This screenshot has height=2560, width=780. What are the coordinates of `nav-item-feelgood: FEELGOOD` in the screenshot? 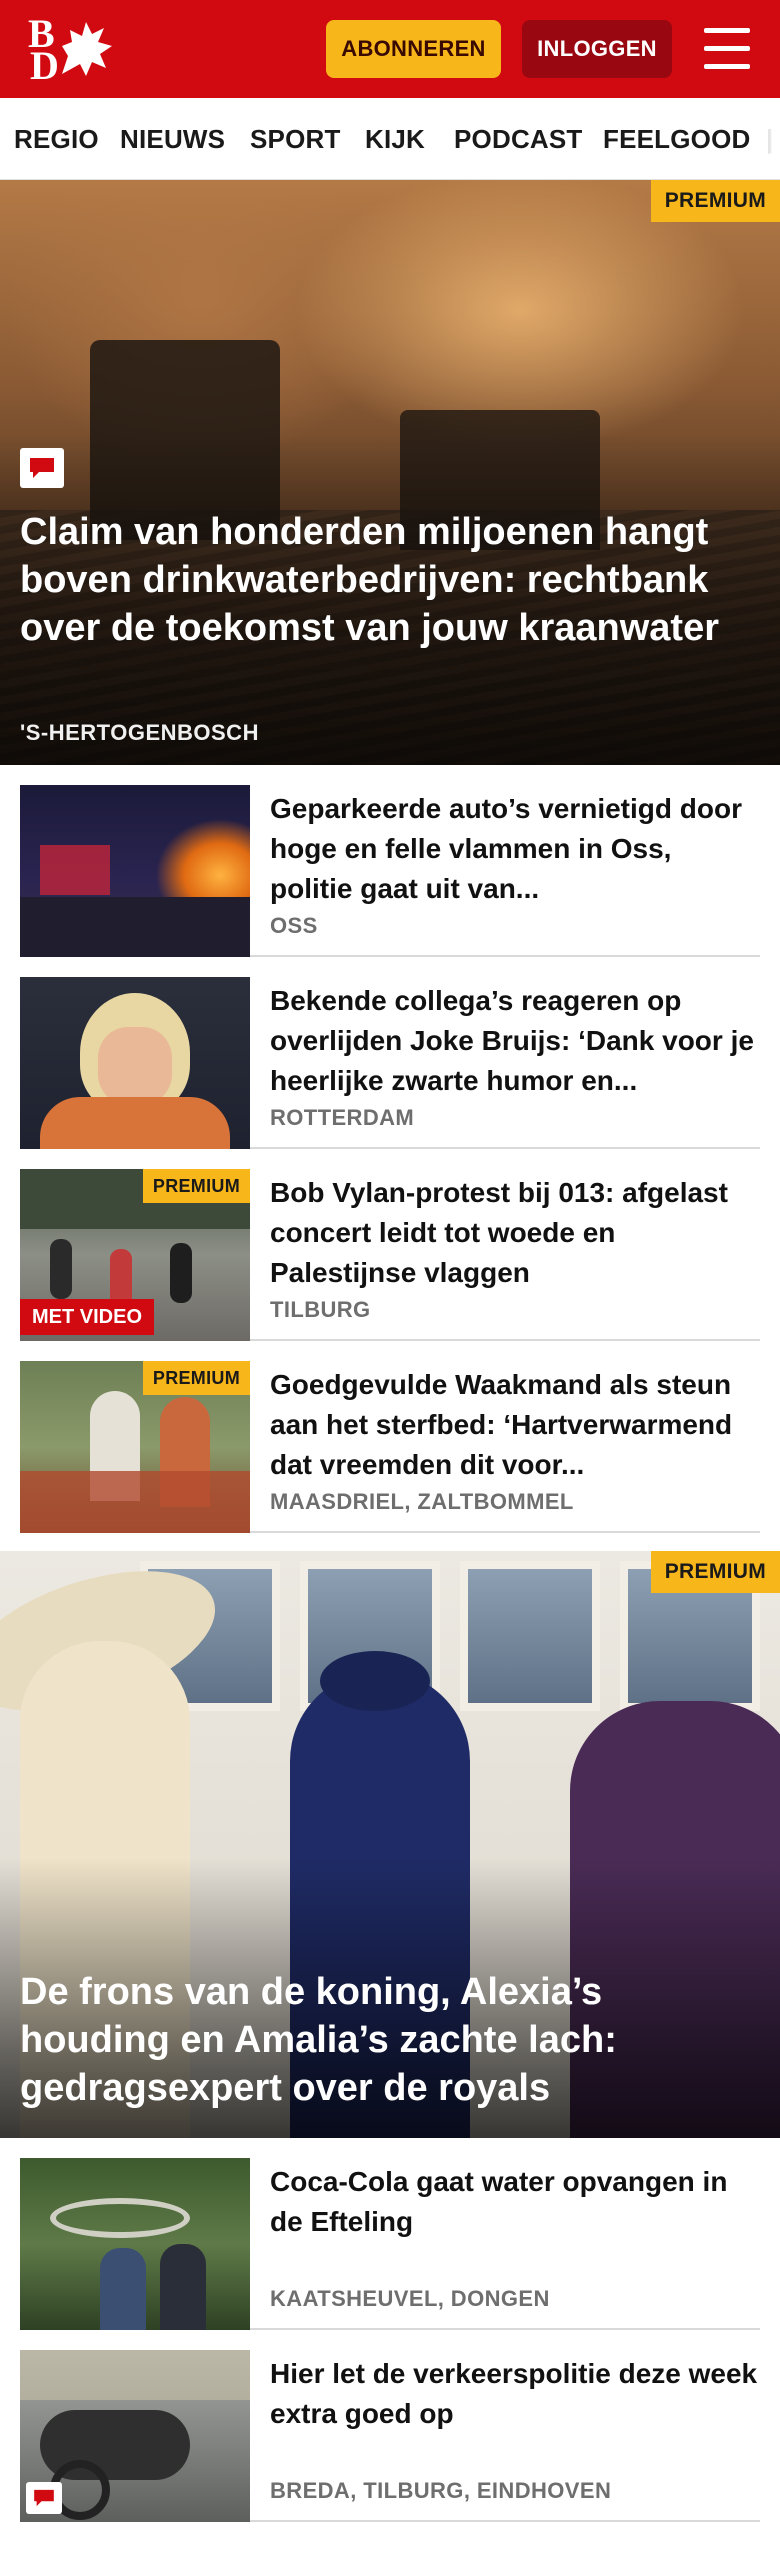 It's located at (677, 139).